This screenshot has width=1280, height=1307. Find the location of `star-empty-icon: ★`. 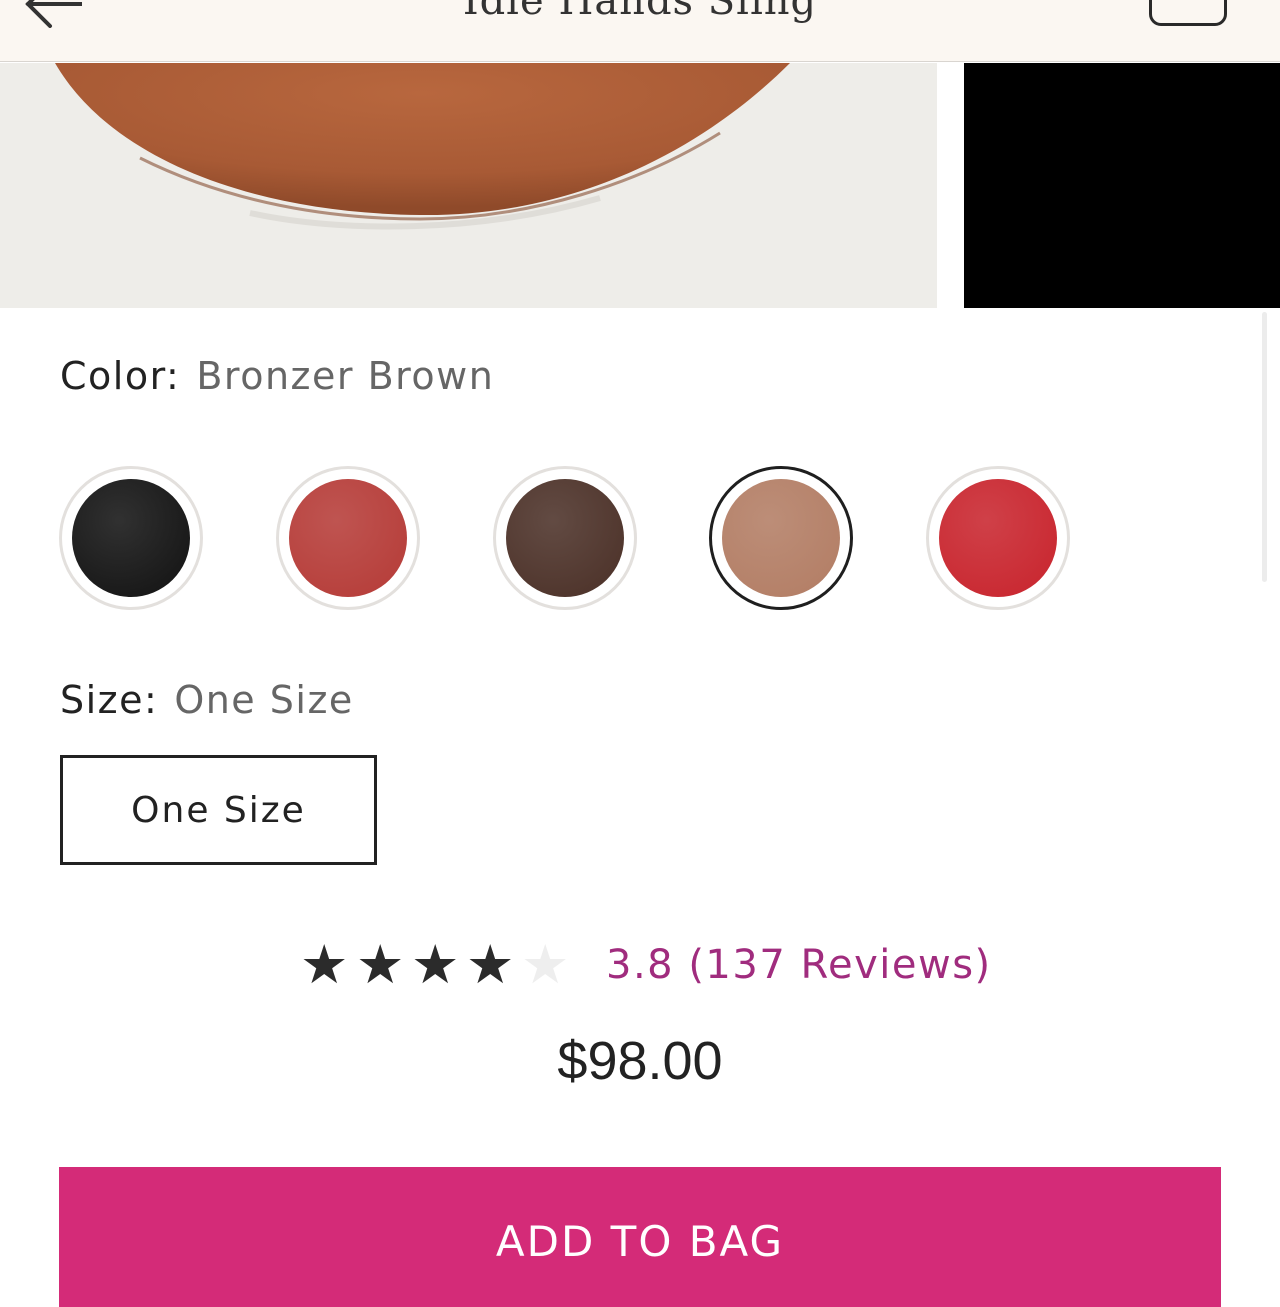

star-empty-icon: ★ is located at coordinates (545, 964).